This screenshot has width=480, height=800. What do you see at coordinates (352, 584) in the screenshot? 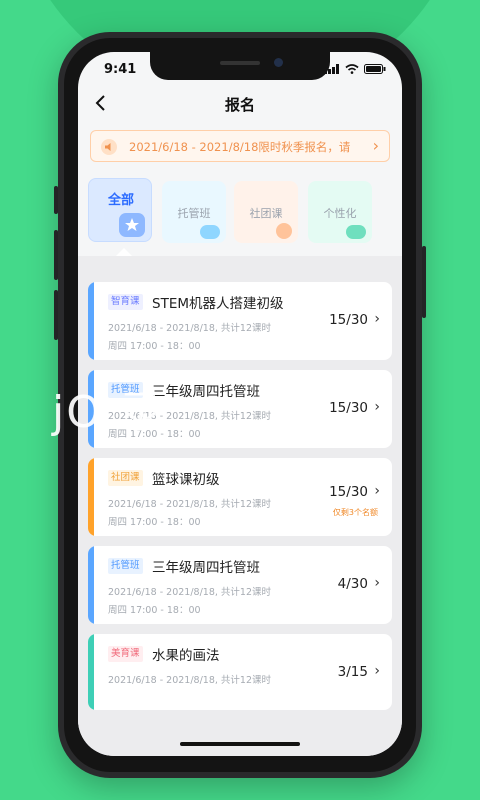
I see `enrollment-count: 4/30` at bounding box center [352, 584].